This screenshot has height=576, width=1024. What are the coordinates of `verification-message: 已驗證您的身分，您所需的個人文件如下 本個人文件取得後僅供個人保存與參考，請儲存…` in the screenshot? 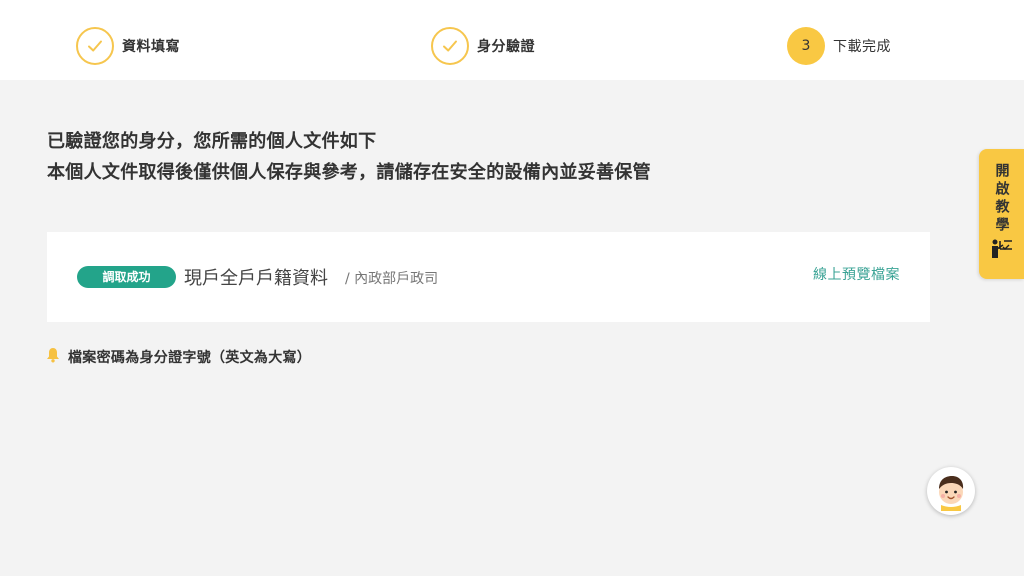 It's located at (349, 157).